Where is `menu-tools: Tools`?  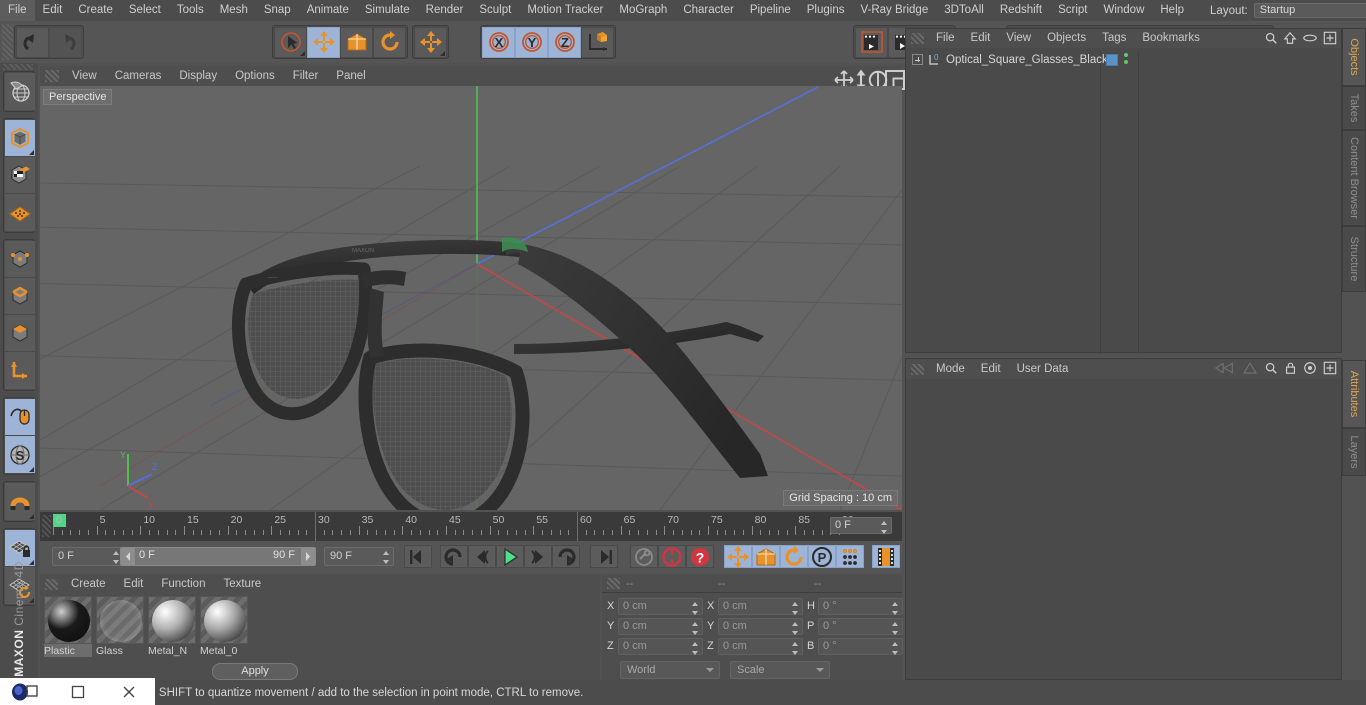 menu-tools: Tools is located at coordinates (190, 10).